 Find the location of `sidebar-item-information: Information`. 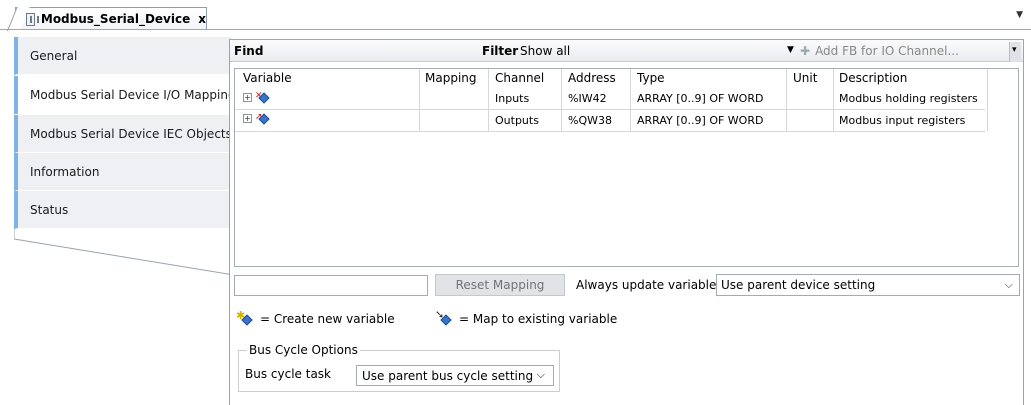

sidebar-item-information: Information is located at coordinates (123, 172).